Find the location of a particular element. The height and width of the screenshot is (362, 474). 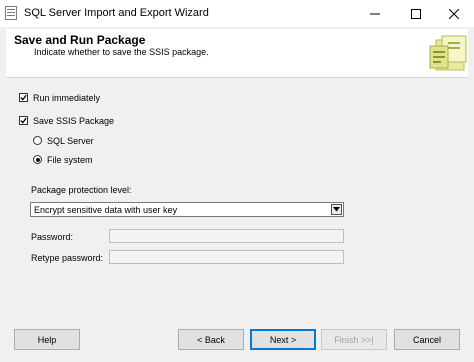

run-immediately-label: Run immediately is located at coordinates (67, 98).